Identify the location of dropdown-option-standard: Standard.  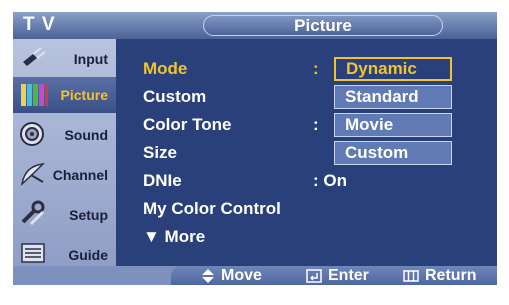
(393, 97).